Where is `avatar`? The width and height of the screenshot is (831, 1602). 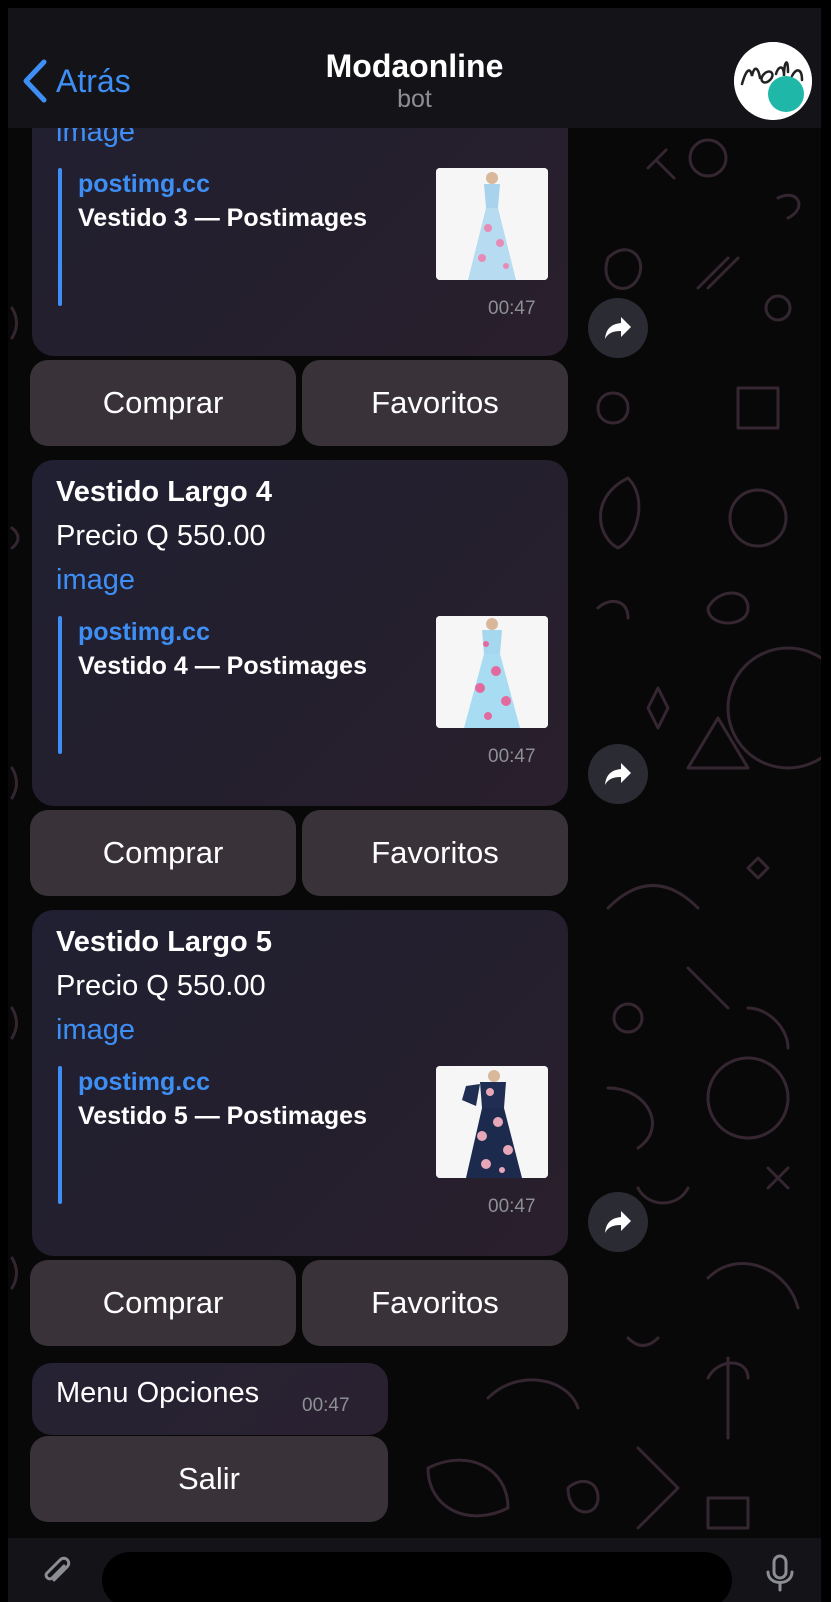 avatar is located at coordinates (773, 81).